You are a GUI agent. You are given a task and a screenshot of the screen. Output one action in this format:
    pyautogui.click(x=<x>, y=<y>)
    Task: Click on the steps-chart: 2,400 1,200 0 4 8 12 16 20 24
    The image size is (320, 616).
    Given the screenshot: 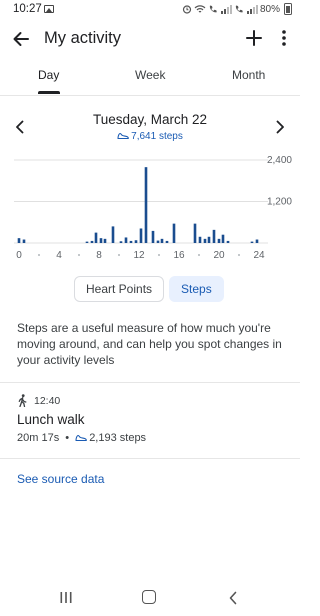 What is the action you would take?
    pyautogui.click(x=153, y=208)
    